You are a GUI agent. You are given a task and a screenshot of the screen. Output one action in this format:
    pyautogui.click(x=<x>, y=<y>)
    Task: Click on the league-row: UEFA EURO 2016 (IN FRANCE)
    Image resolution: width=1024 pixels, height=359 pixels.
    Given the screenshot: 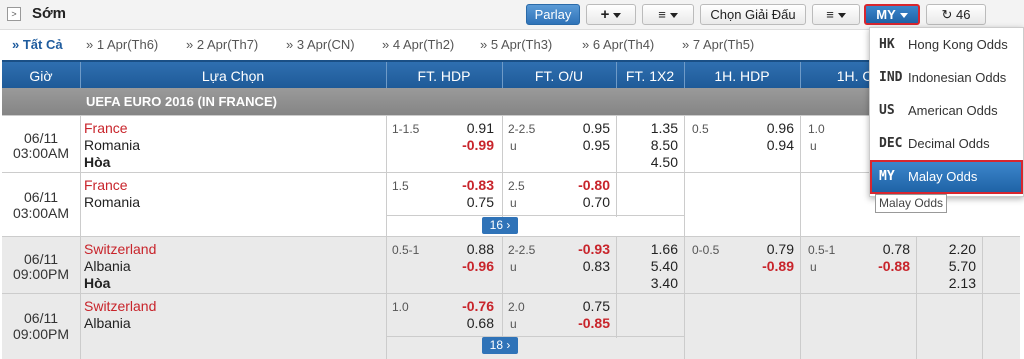 What is the action you would take?
    pyautogui.click(x=511, y=101)
    